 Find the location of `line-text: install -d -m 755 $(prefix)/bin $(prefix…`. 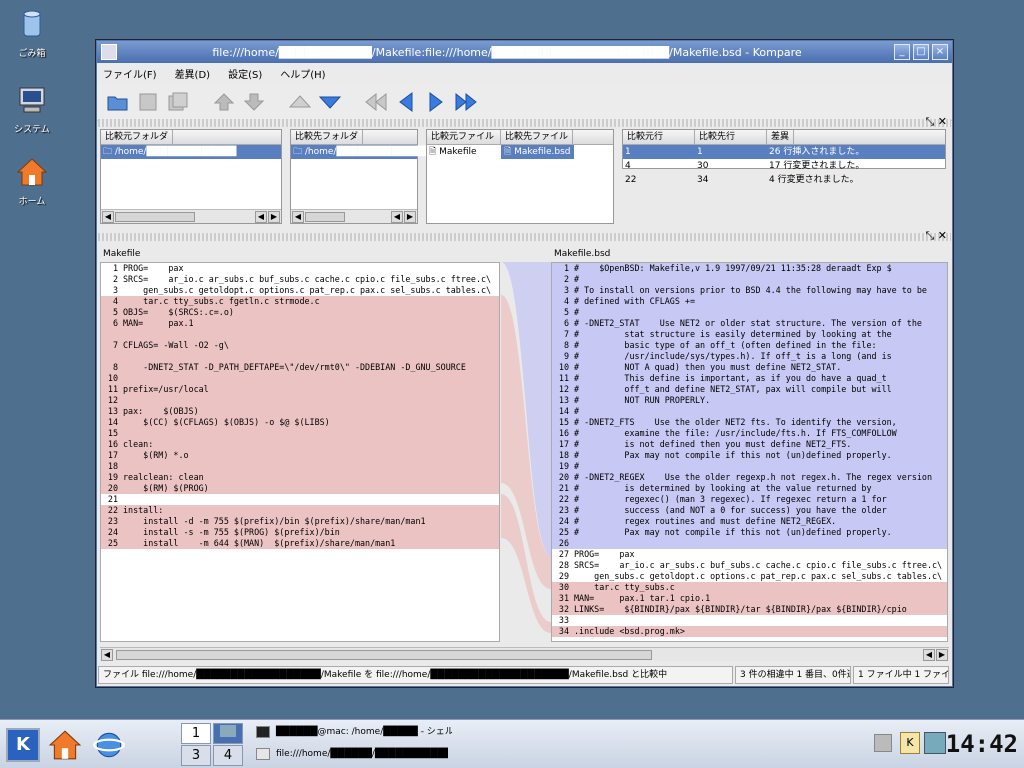

line-text: install -d -m 755 $(prefix)/bin $(prefix… is located at coordinates (274, 521).